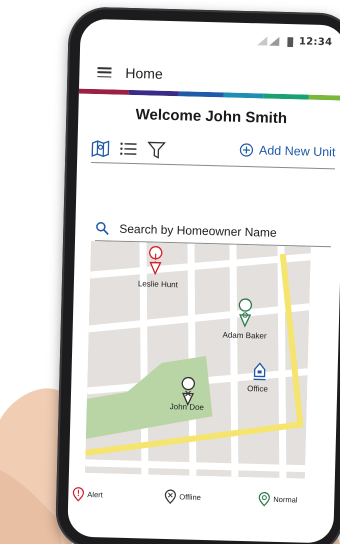 The image size is (340, 544). What do you see at coordinates (315, 42) in the screenshot?
I see `status-time: 12:34` at bounding box center [315, 42].